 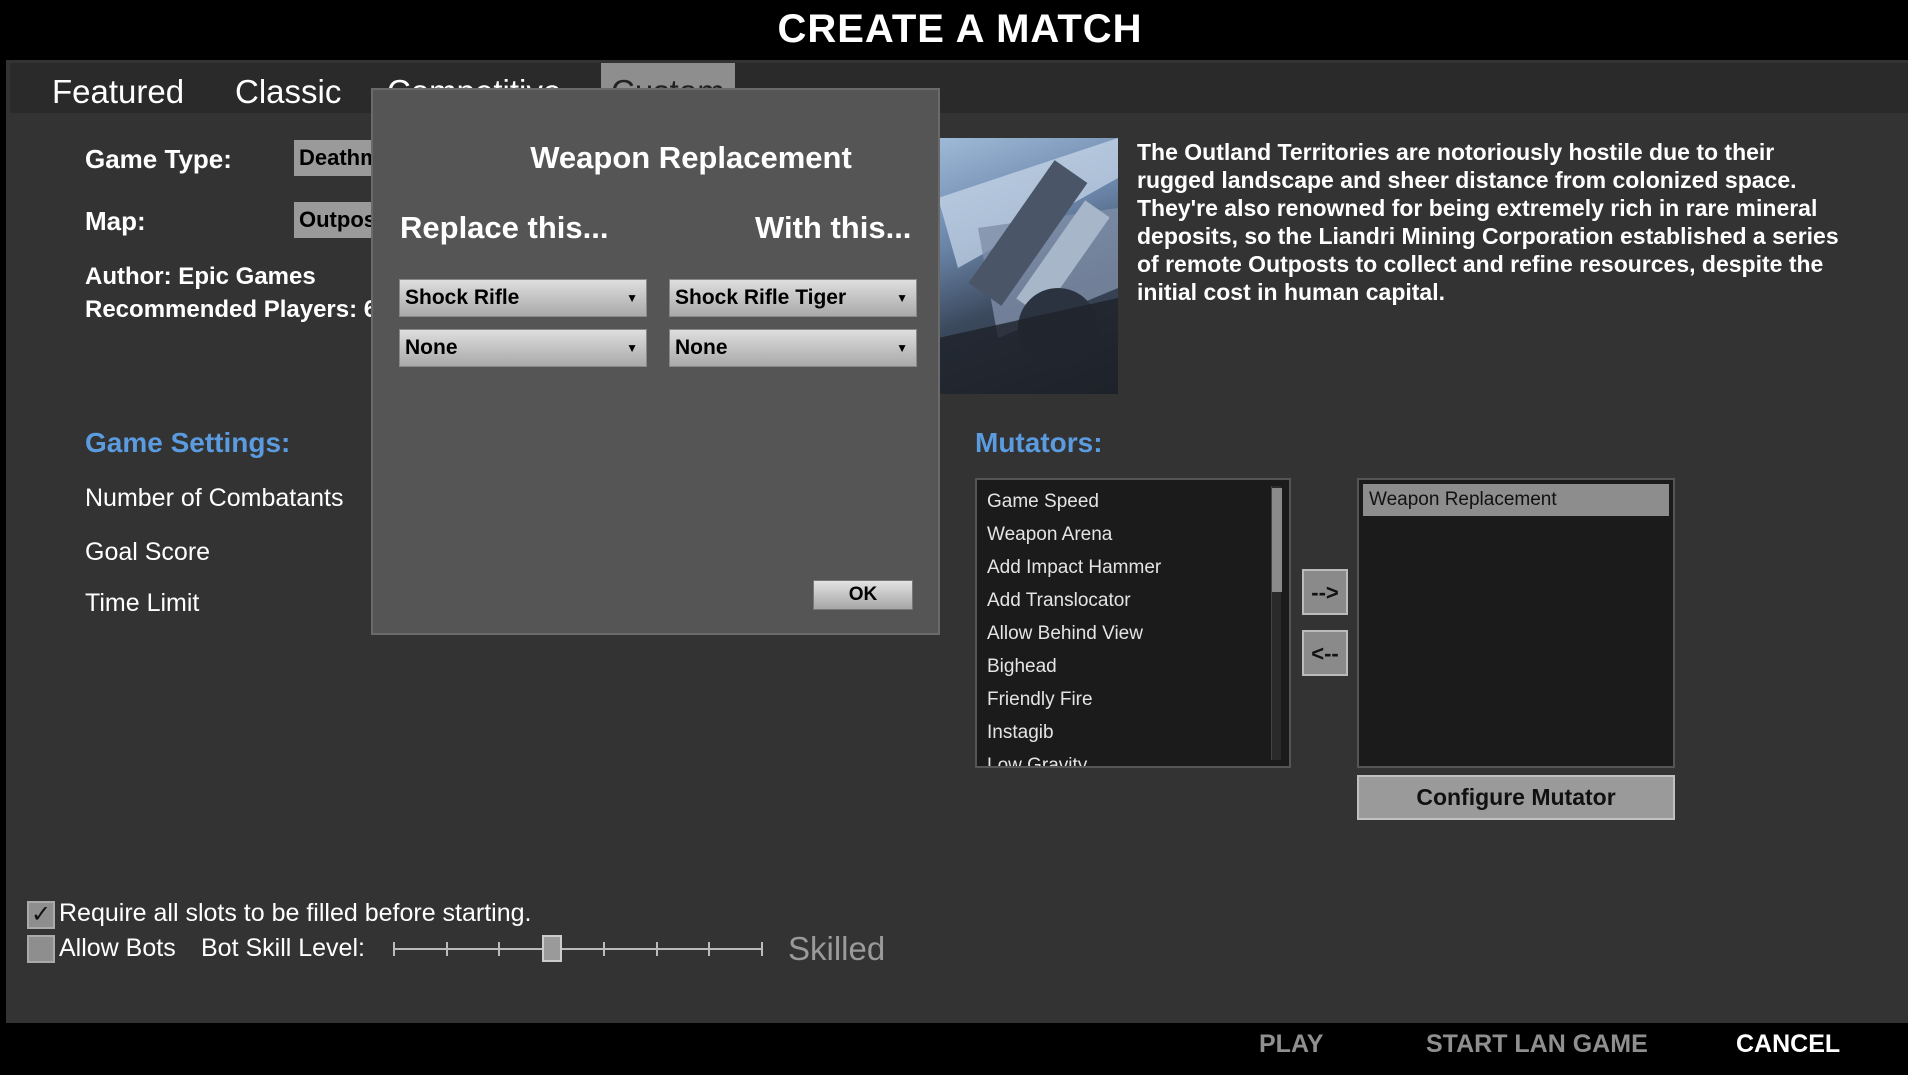 What do you see at coordinates (1537, 1044) in the screenshot?
I see `start-lan-game-button: START LAN GAME` at bounding box center [1537, 1044].